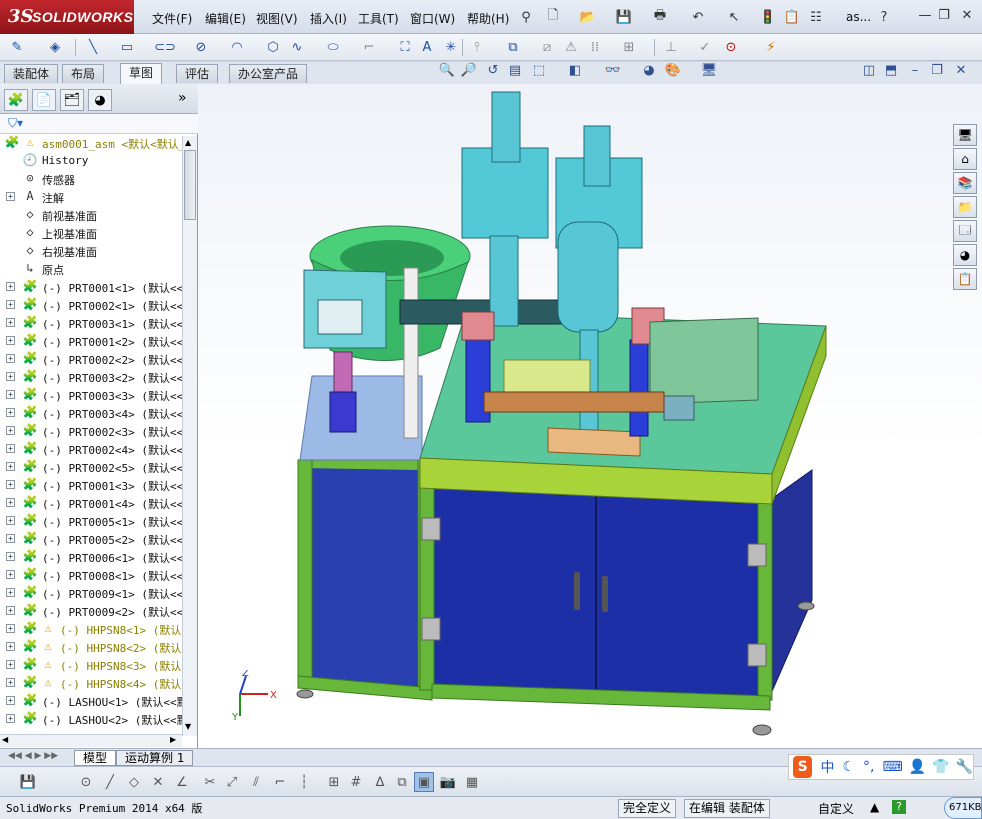 The image size is (982, 819). Describe the element at coordinates (15, 123) in the screenshot. I see `filter-icon: ⛉▾` at that location.